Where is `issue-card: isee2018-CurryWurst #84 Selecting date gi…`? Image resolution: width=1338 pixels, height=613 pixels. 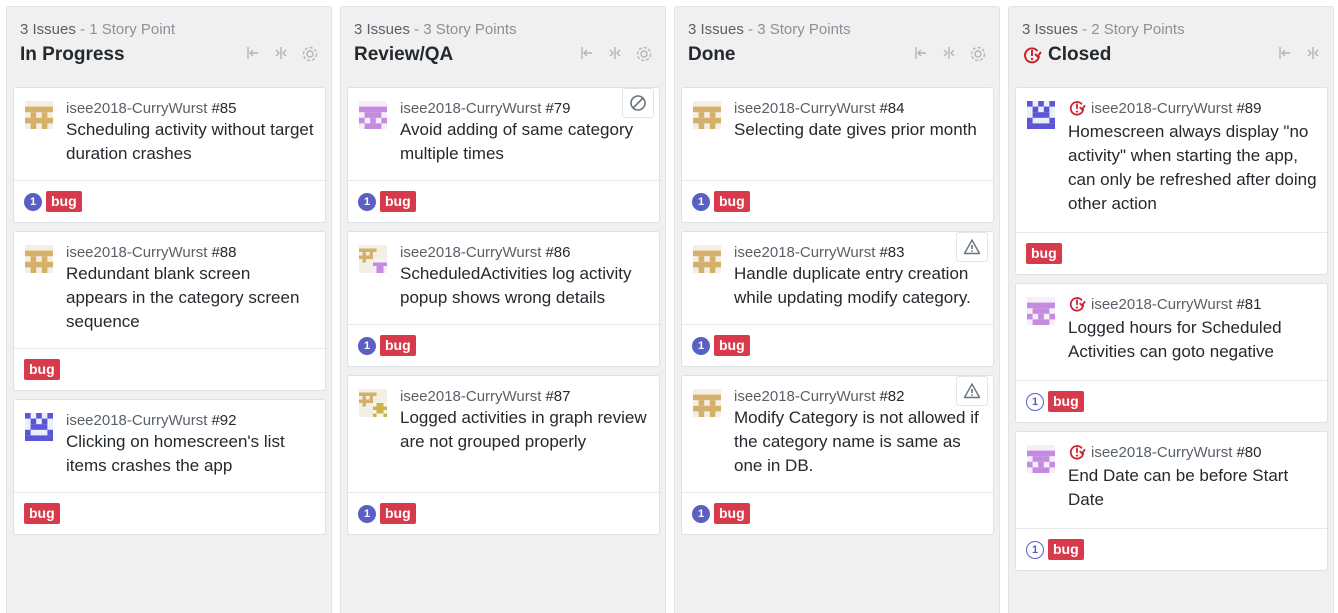
issue-card: isee2018-CurryWurst #84 Selecting date gi… is located at coordinates (837, 155).